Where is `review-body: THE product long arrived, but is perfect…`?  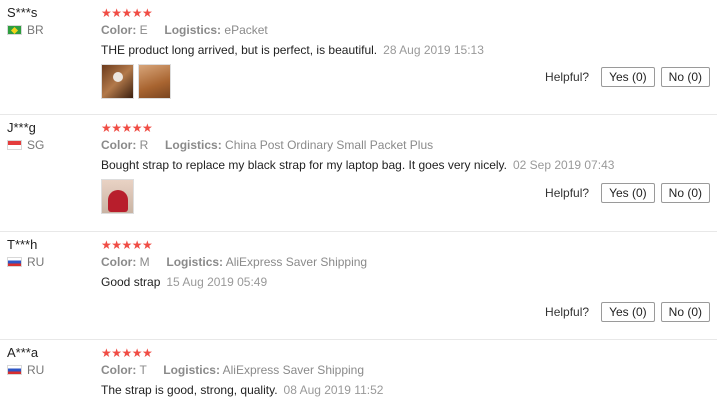 review-body: THE product long arrived, but is perfect… is located at coordinates (239, 50).